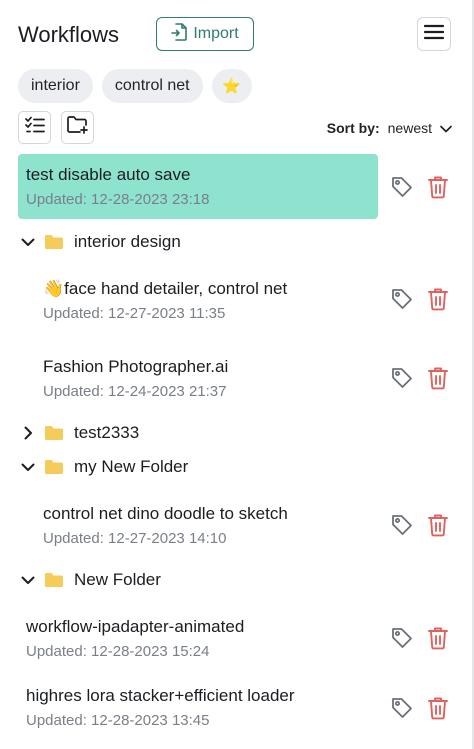  I want to click on workflow-title: 👋face hand detailer, control net, so click(165, 288).